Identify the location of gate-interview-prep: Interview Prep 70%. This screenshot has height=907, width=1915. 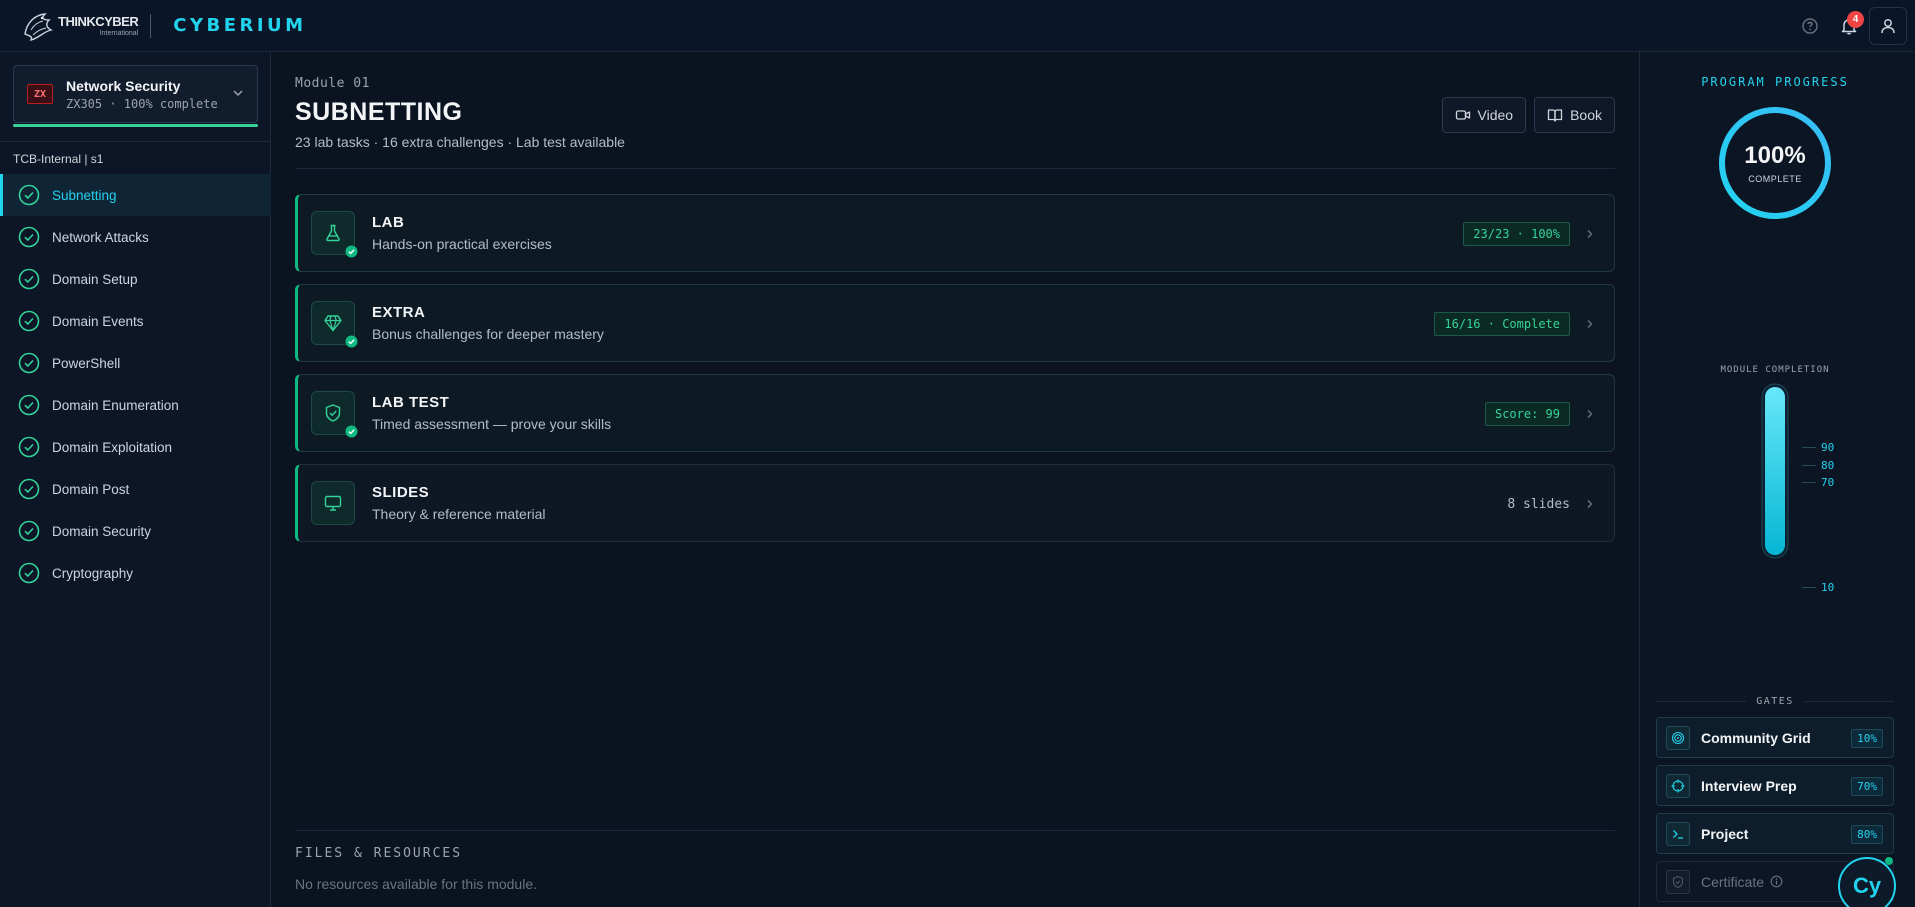
(1775, 785).